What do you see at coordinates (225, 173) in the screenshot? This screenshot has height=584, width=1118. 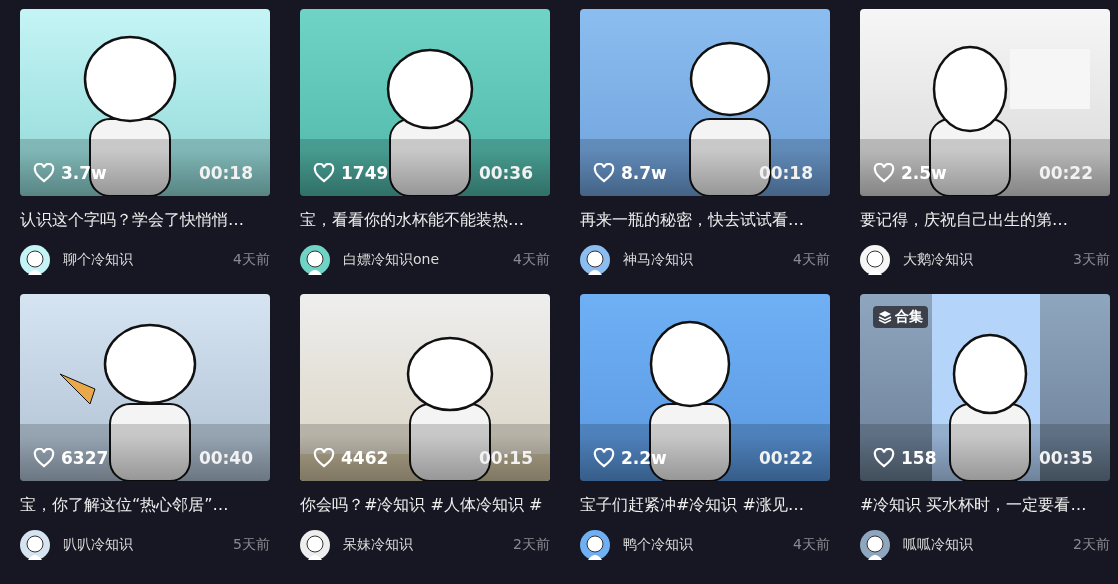 I see `video-duration: 00:18` at bounding box center [225, 173].